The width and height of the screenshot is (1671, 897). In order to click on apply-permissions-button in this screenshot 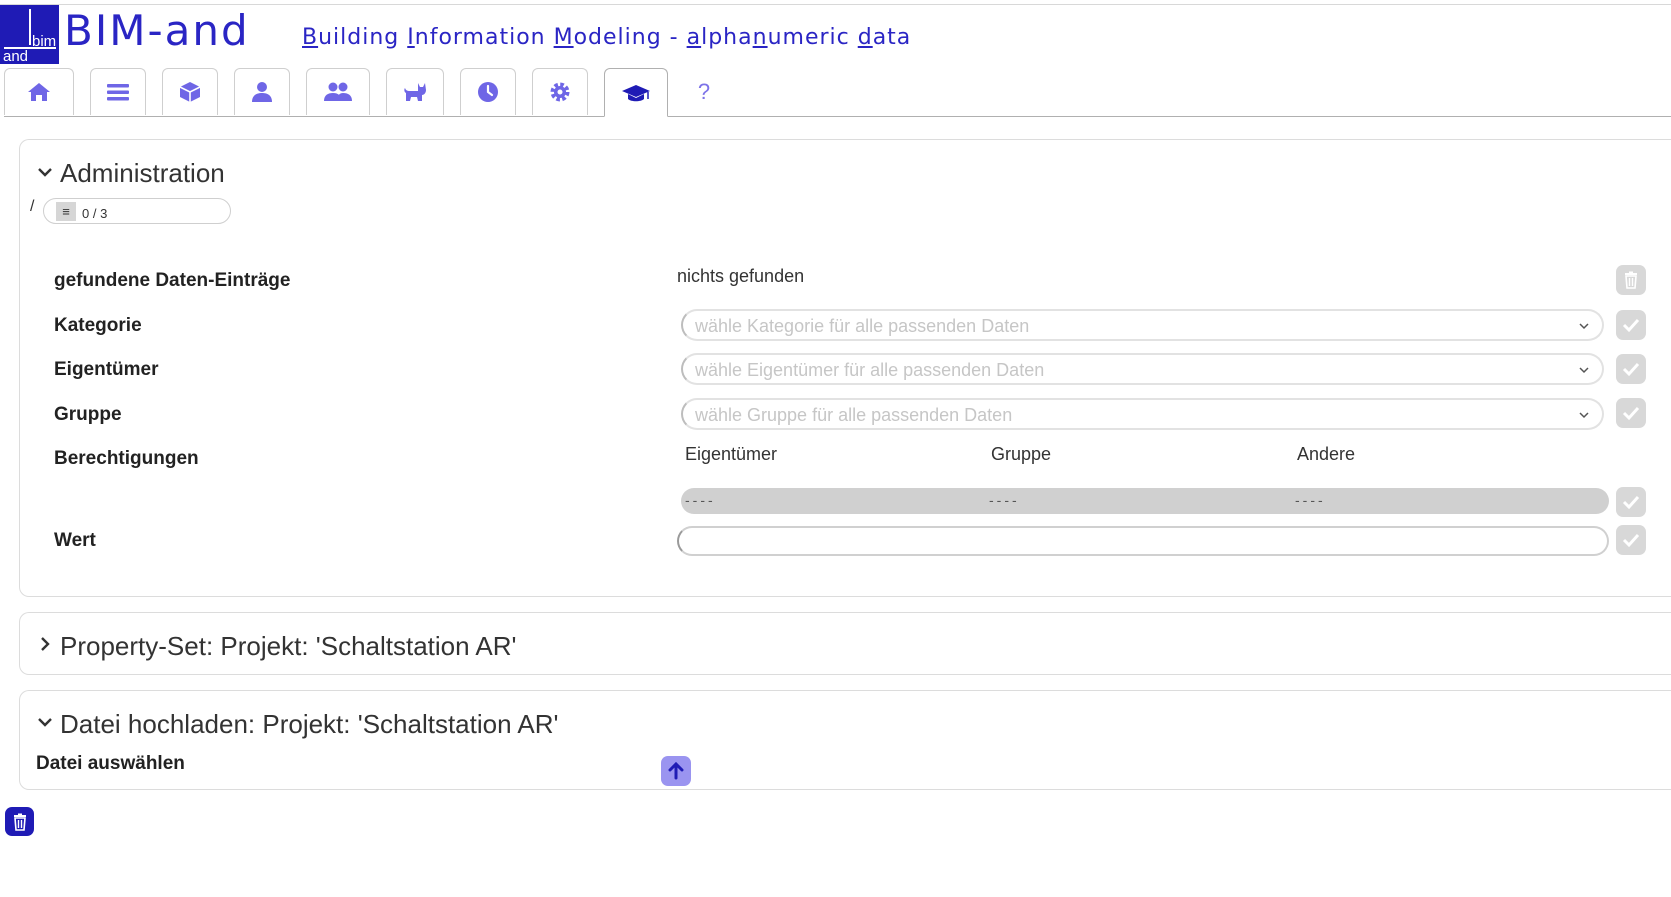, I will do `click(1631, 502)`.